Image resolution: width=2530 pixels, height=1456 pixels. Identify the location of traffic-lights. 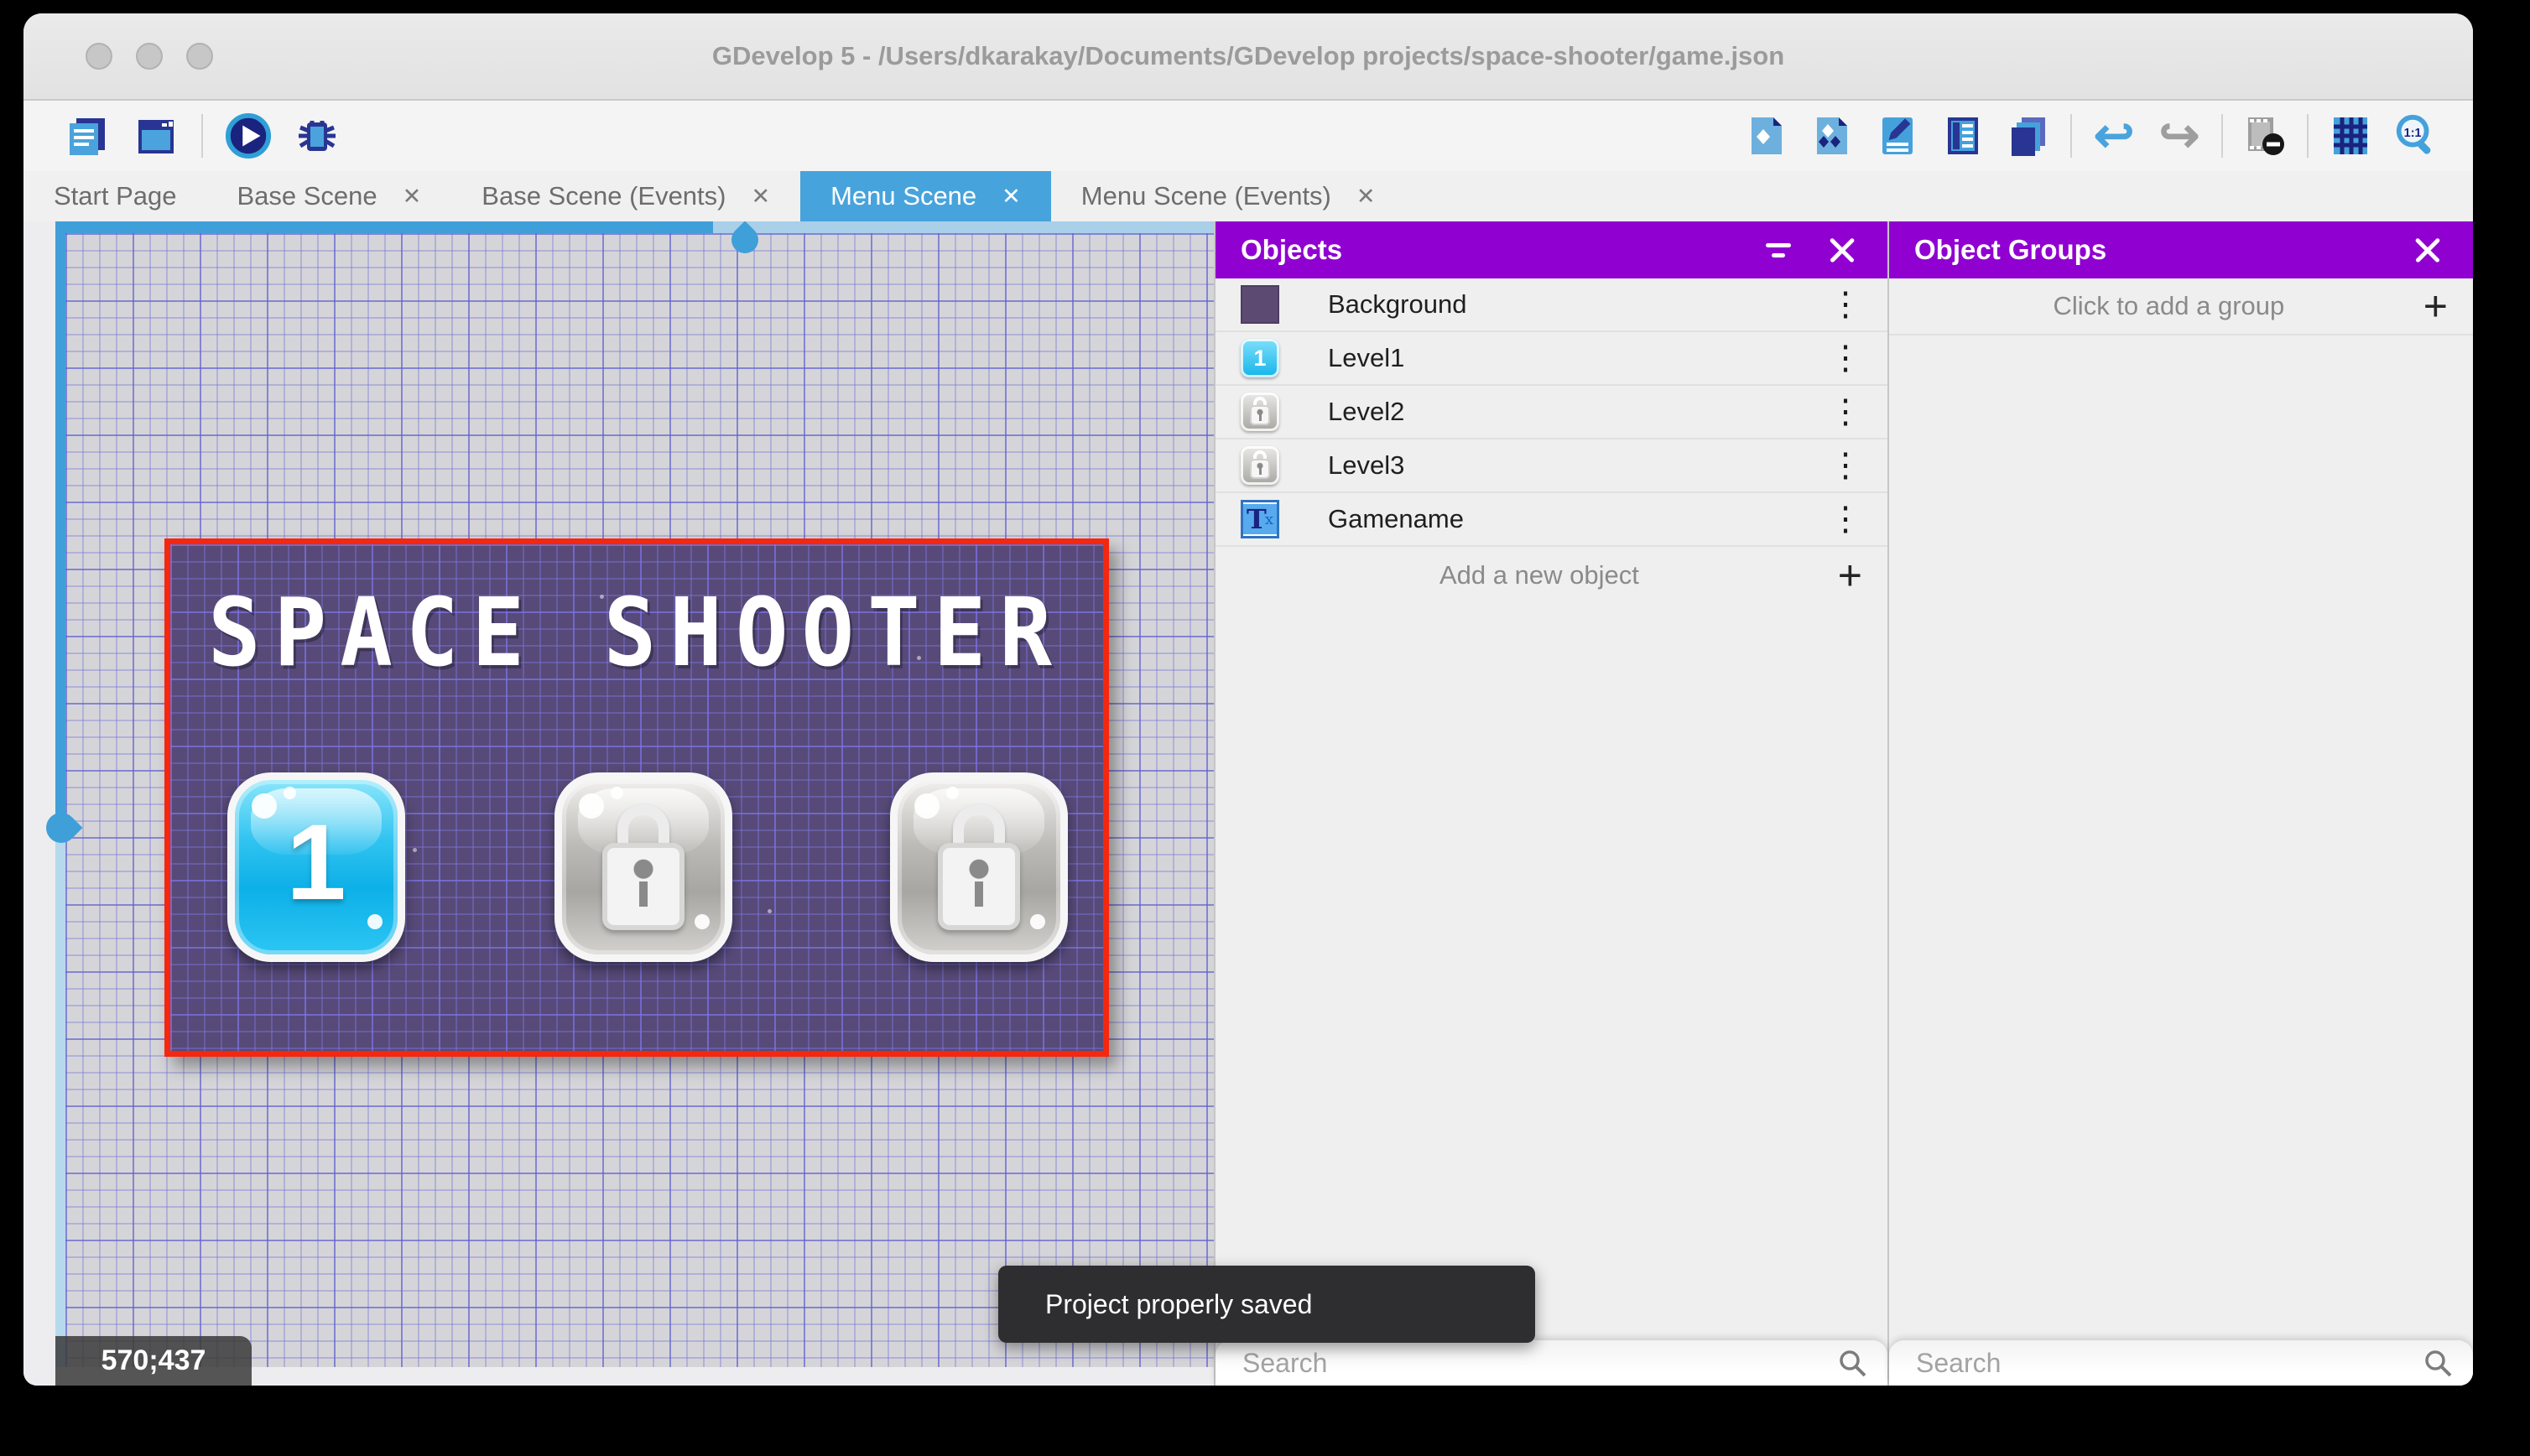
(149, 56).